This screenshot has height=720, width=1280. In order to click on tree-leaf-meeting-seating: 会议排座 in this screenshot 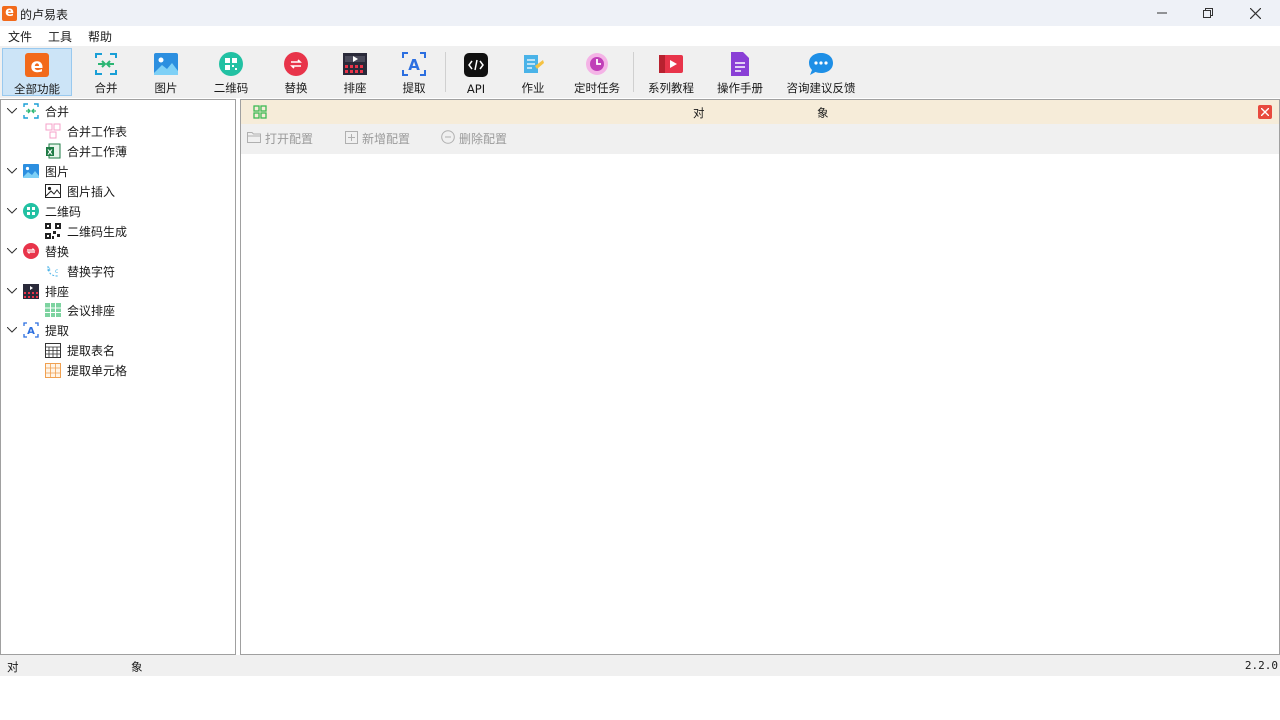, I will do `click(80, 310)`.